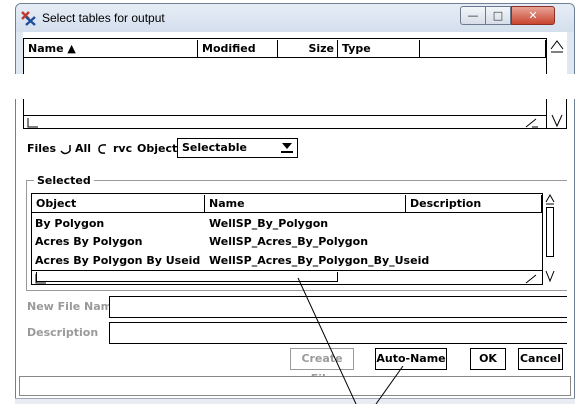 The image size is (580, 404). Describe the element at coordinates (122, 149) in the screenshot. I see `rvc-label: rvc` at that location.